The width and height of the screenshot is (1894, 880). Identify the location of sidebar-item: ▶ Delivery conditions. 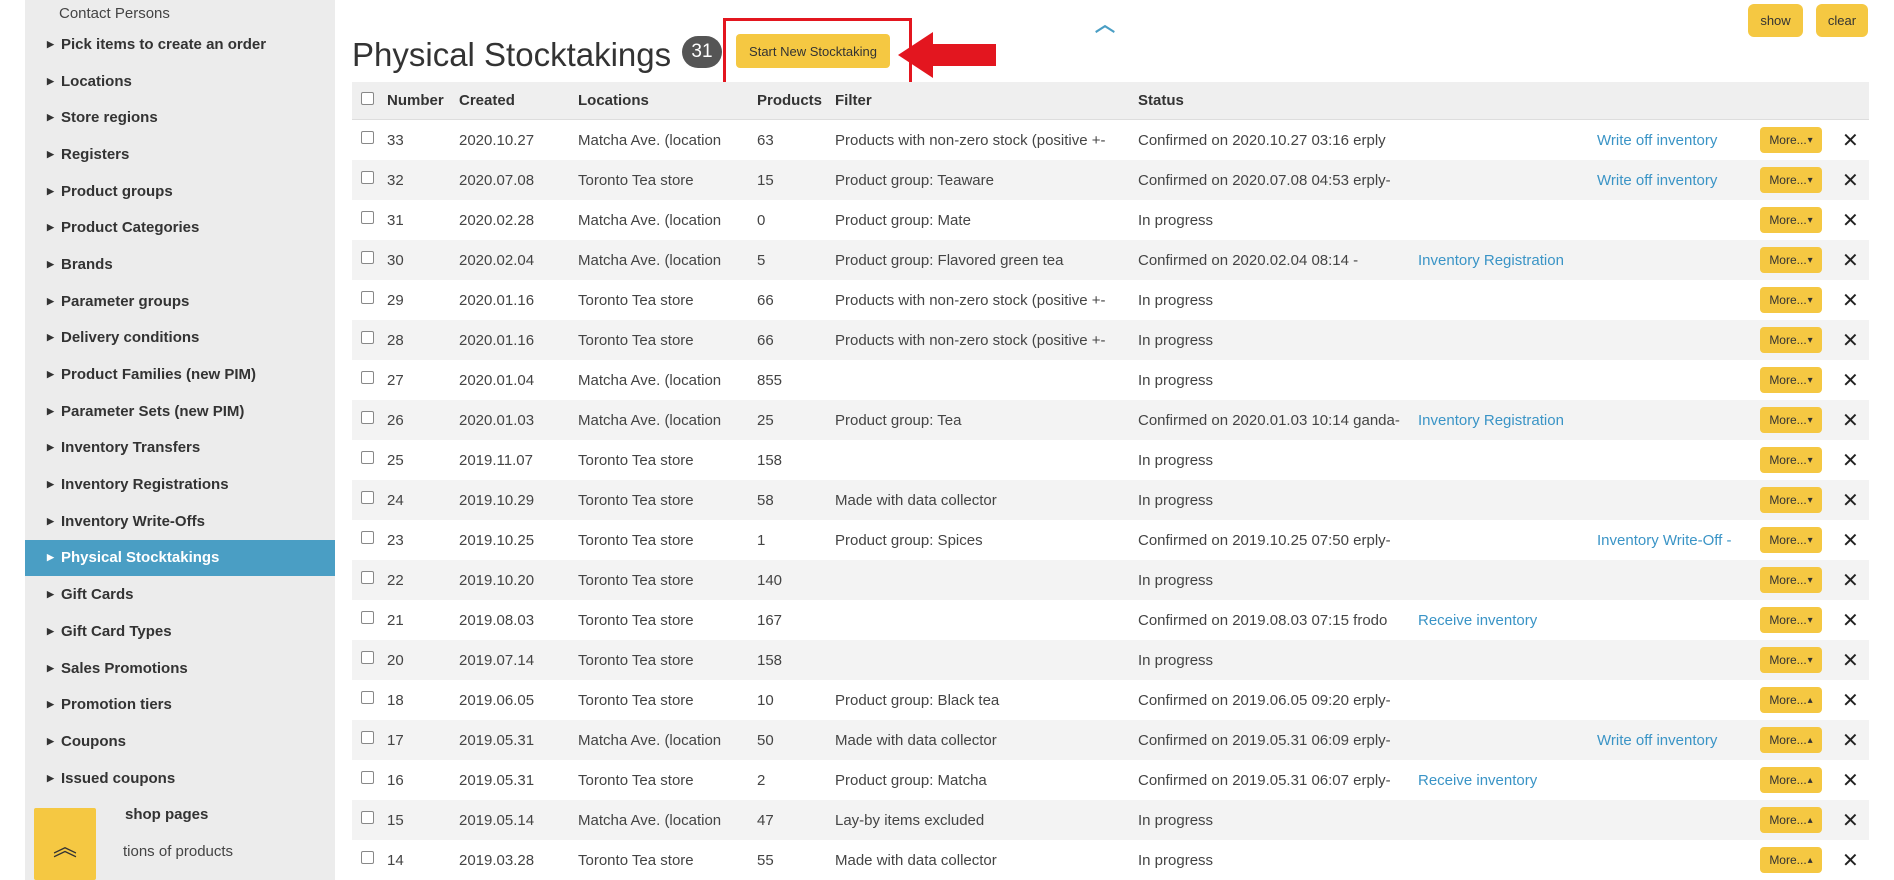
(180, 338).